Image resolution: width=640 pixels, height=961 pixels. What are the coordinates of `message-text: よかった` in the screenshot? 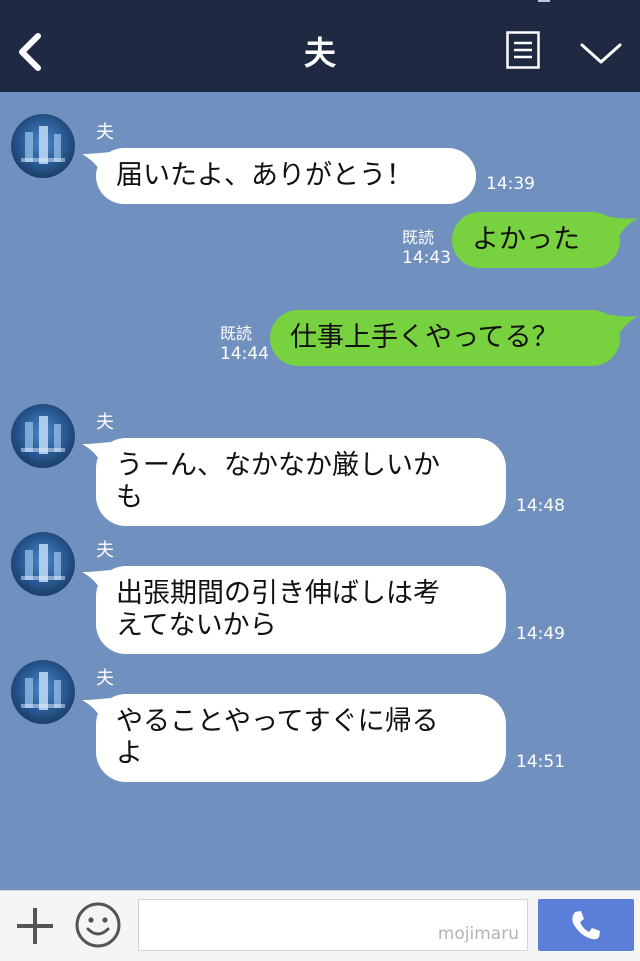 It's located at (526, 239).